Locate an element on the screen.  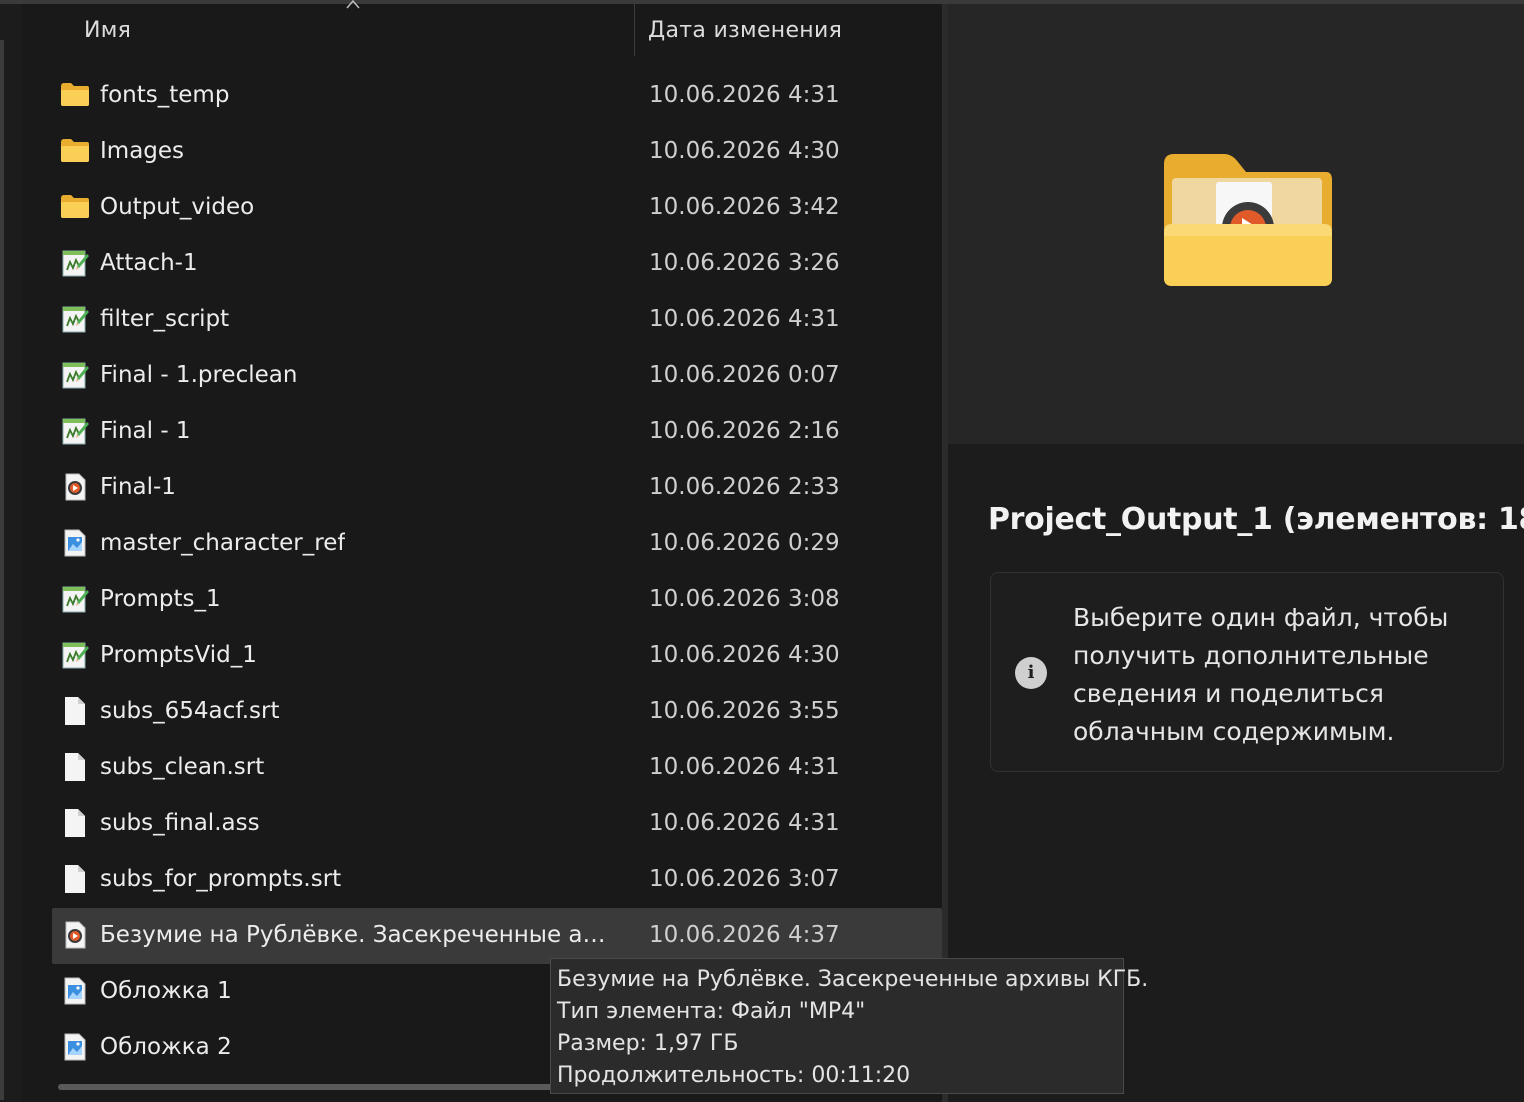
file-date-modified: 10.06.2026 0:07 is located at coordinates (744, 375).